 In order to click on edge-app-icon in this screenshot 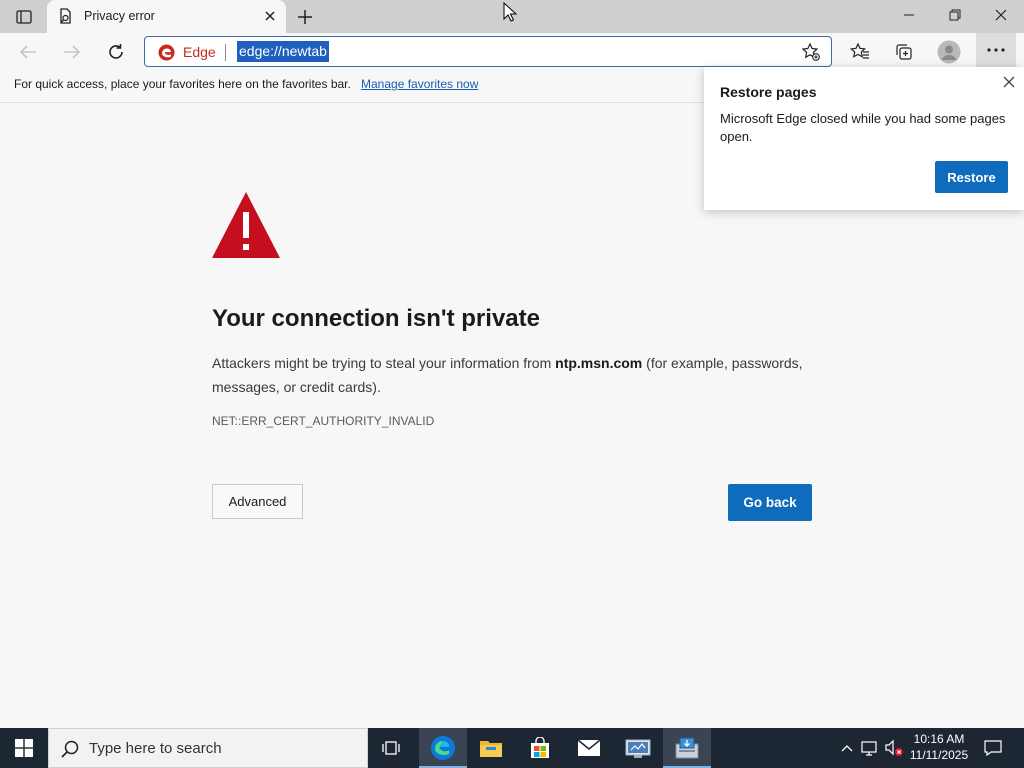, I will do `click(443, 748)`.